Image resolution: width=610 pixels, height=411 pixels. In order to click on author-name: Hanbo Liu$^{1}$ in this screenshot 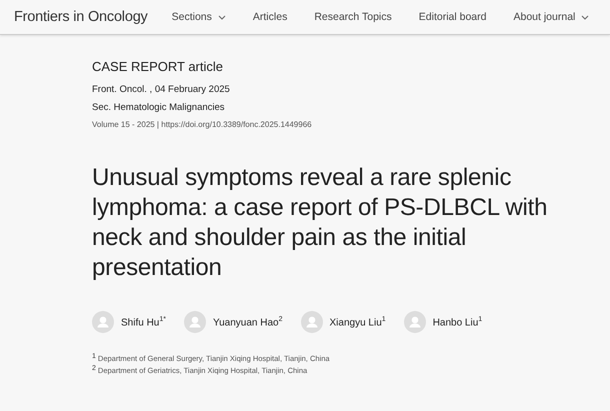, I will do `click(457, 322)`.